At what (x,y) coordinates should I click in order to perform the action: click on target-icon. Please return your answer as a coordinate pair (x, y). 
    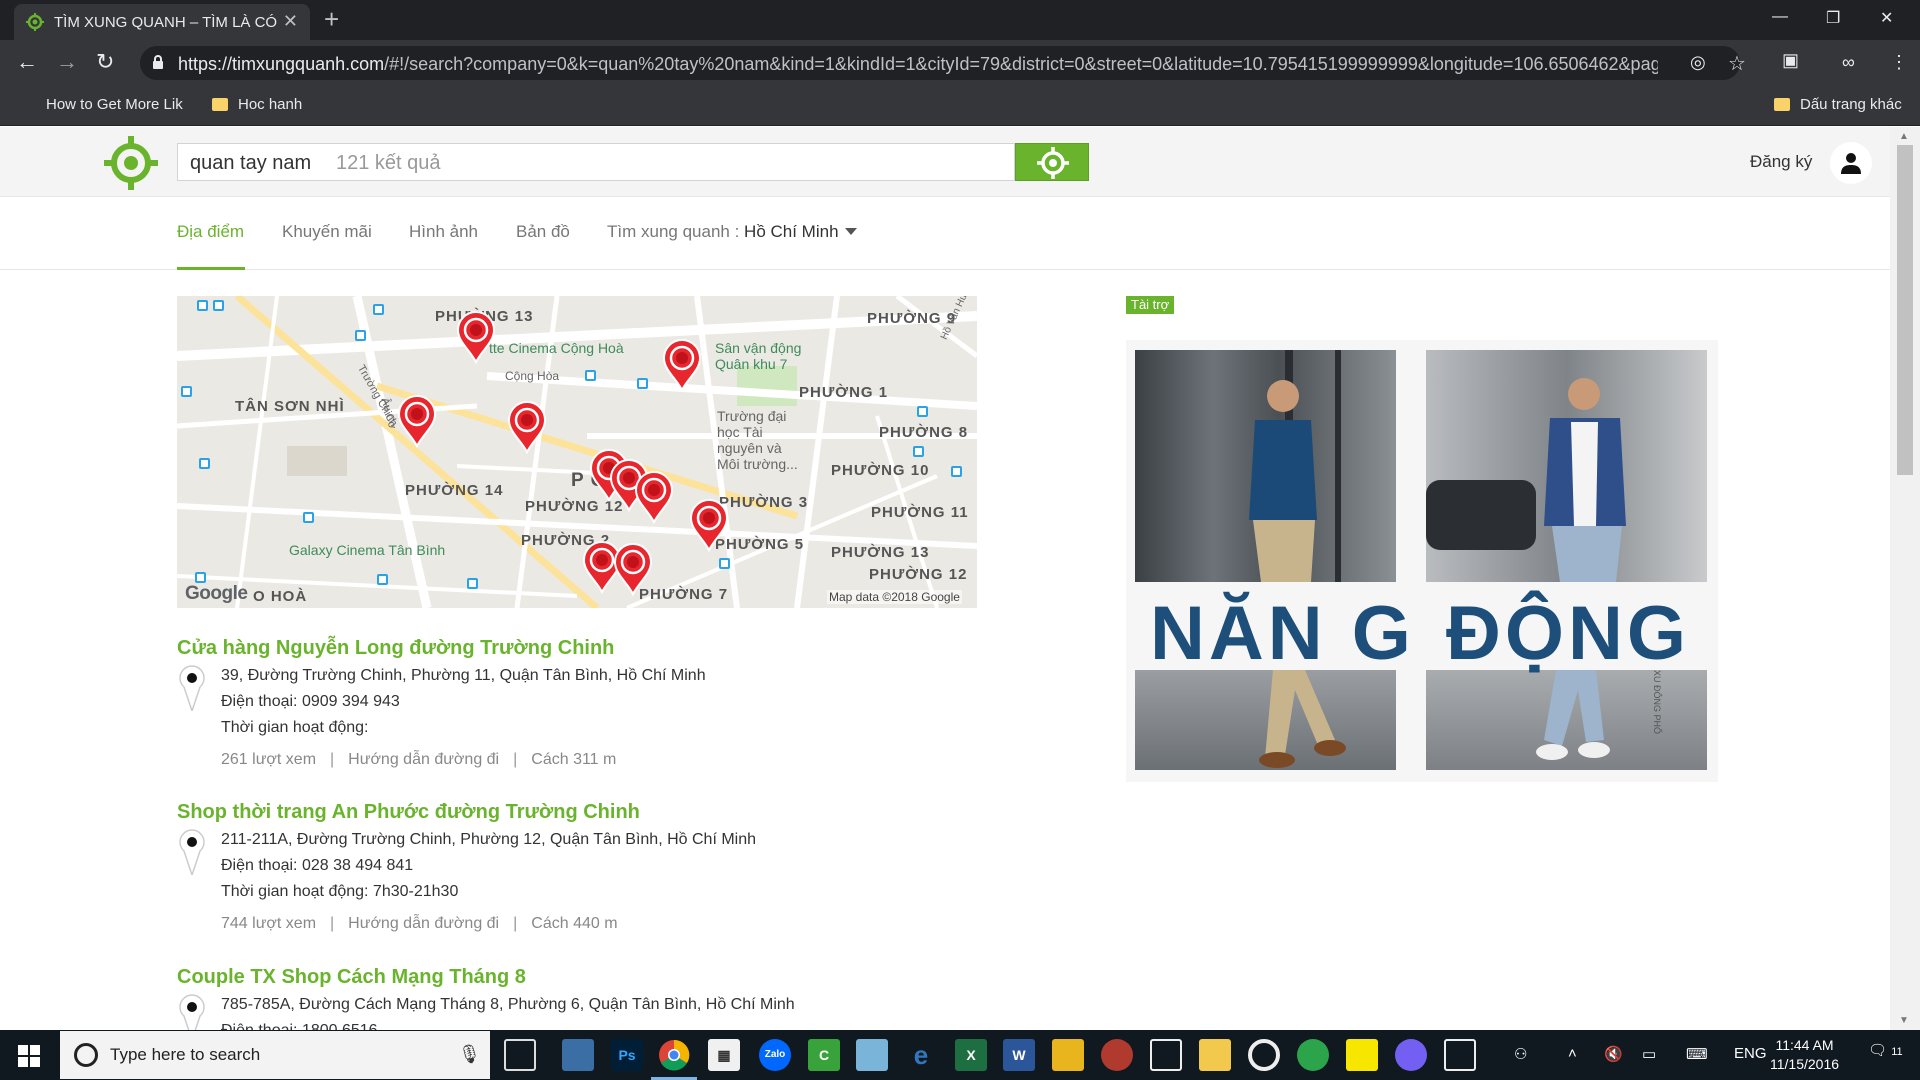
    Looking at the image, I should click on (1053, 163).